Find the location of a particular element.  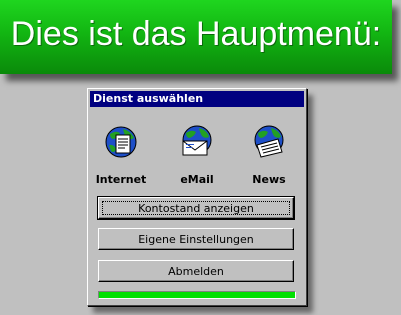

settings-button: Eigene Einstellungen is located at coordinates (196, 239).